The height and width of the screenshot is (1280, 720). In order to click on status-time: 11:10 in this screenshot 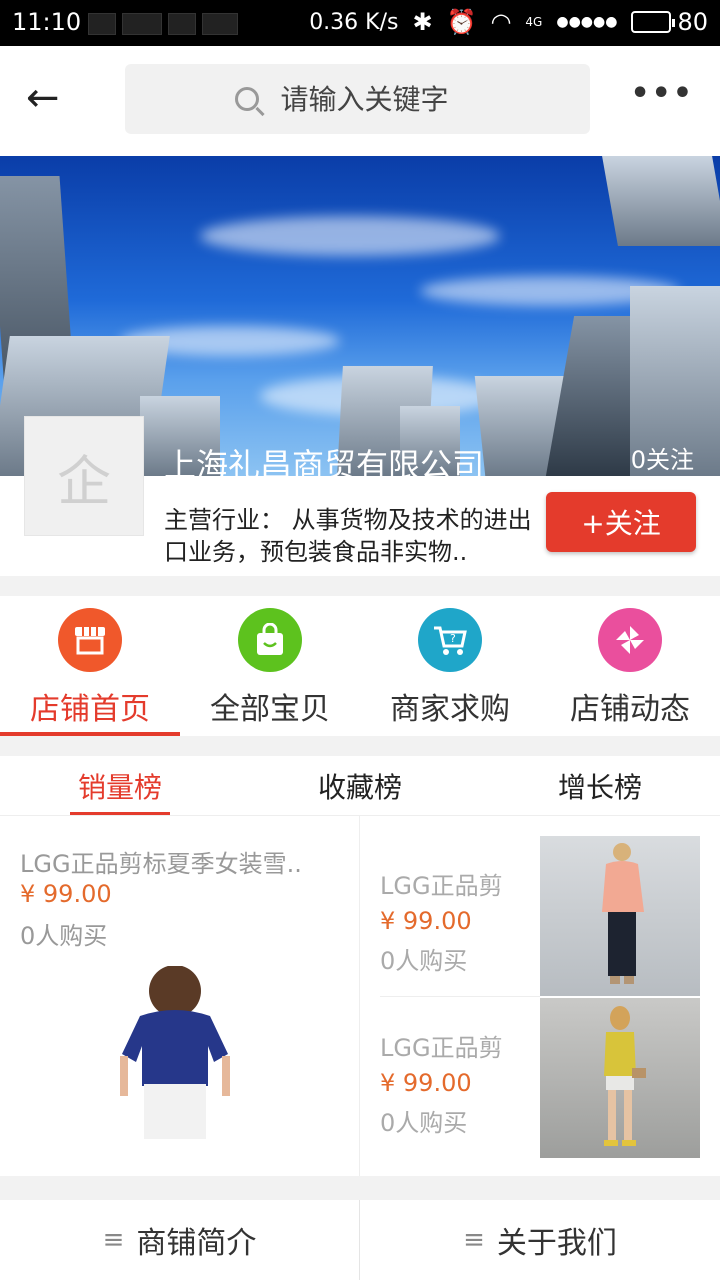, I will do `click(47, 22)`.